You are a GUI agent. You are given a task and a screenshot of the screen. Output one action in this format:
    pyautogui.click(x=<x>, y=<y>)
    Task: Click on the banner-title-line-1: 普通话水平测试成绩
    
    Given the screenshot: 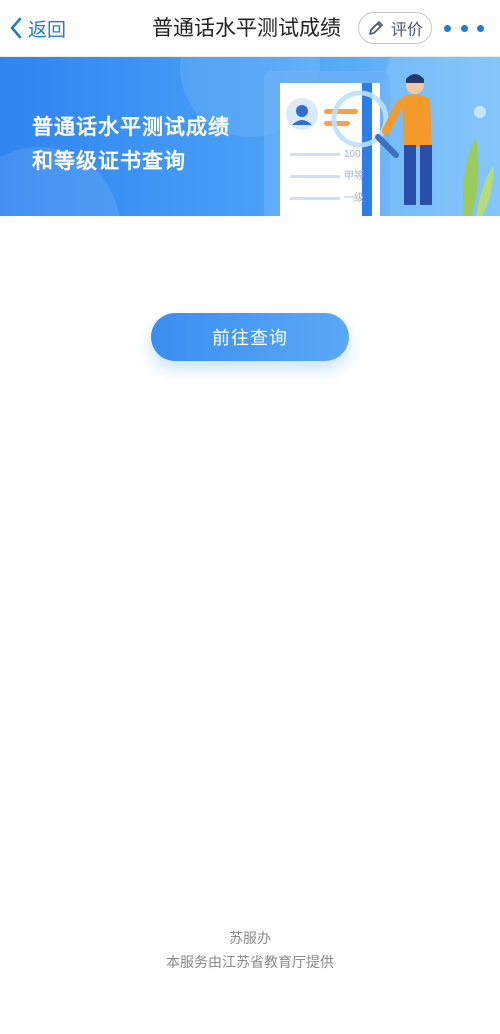 What is the action you would take?
    pyautogui.click(x=131, y=127)
    